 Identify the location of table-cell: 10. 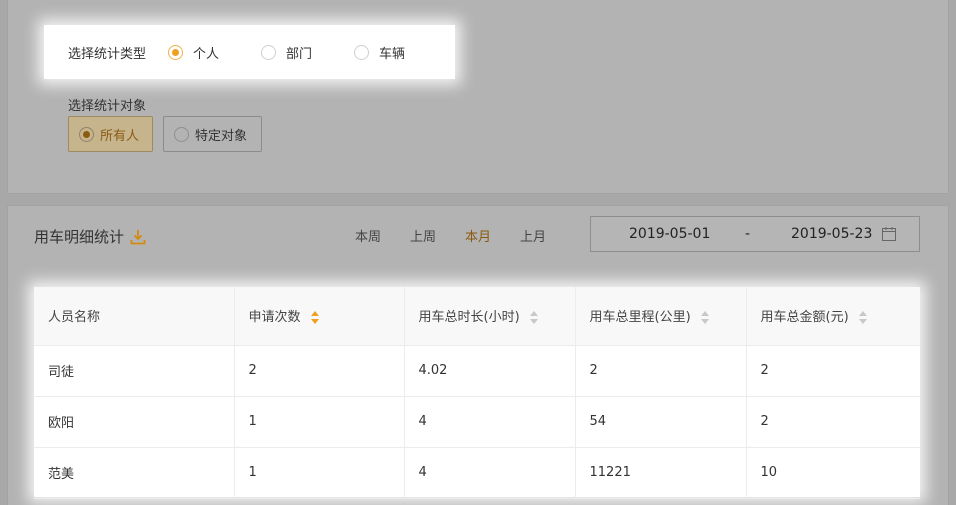
(833, 473).